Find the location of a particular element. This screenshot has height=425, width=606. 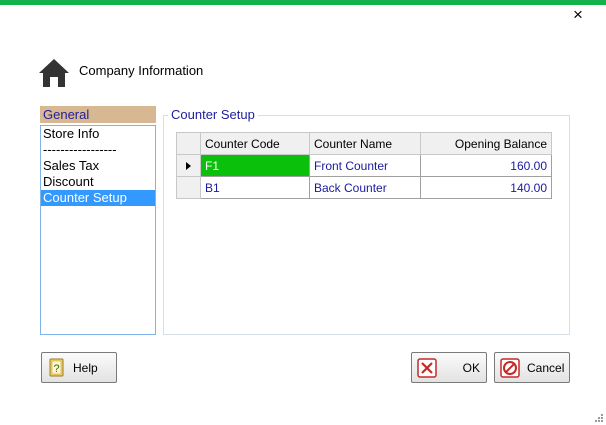

home-icon is located at coordinates (54, 73).